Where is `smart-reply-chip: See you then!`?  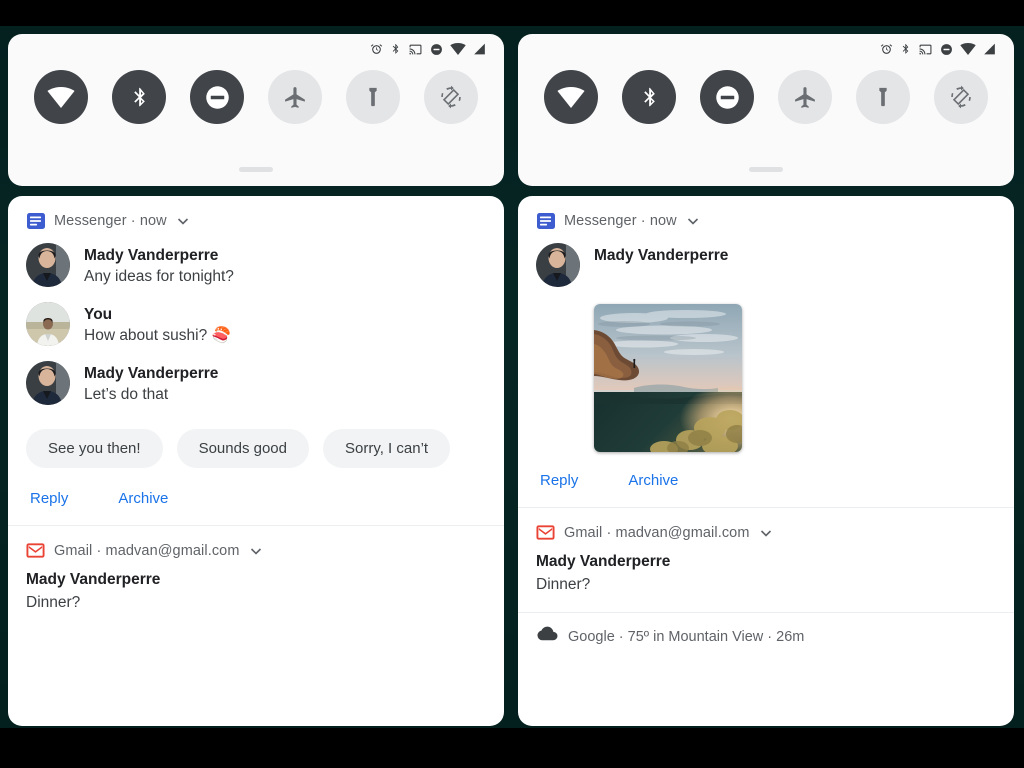 smart-reply-chip: See you then! is located at coordinates (94, 448).